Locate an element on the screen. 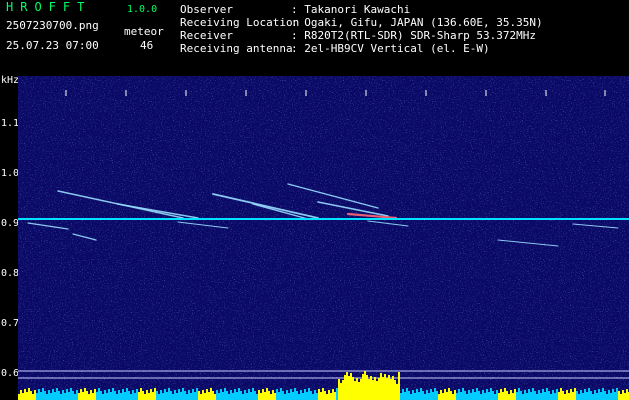 Image resolution: width=629 pixels, height=400 pixels. y-tick-label: 0.9 is located at coordinates (10, 223).